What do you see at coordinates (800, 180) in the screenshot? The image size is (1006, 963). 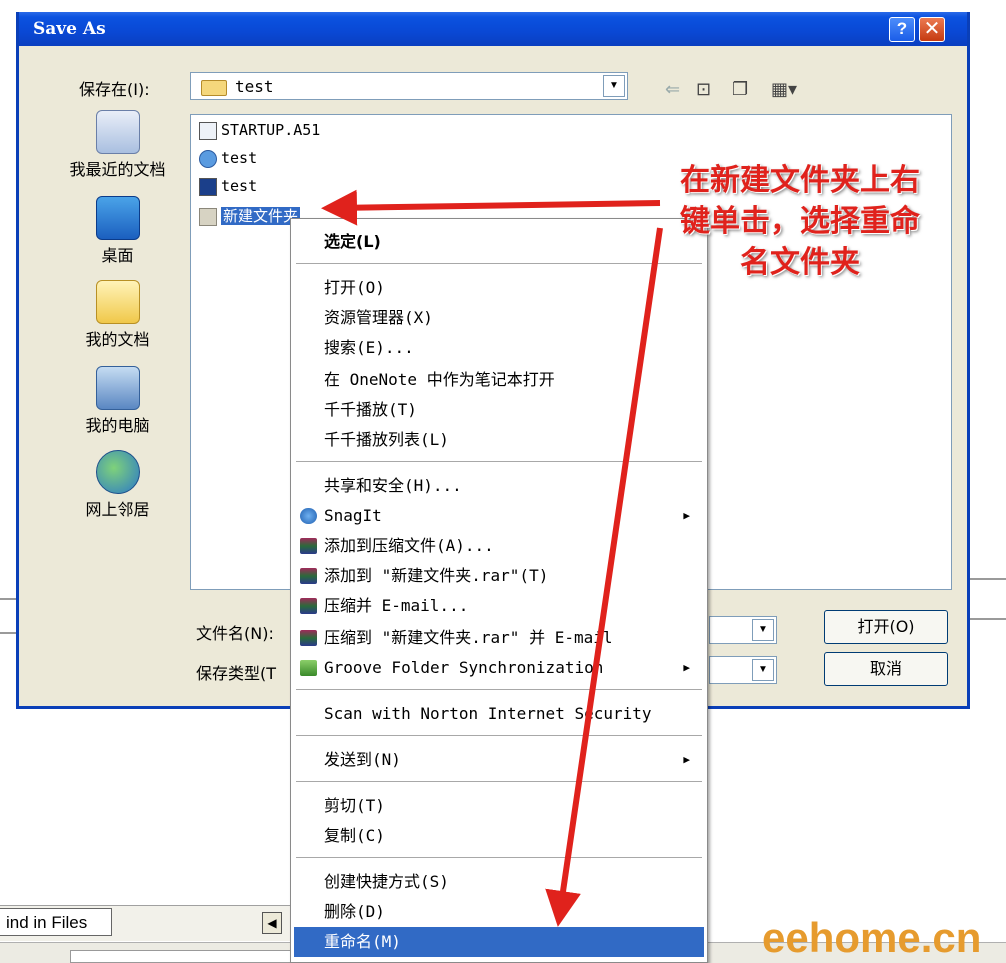 I see `annotation-line: 在新建文件夹上右` at bounding box center [800, 180].